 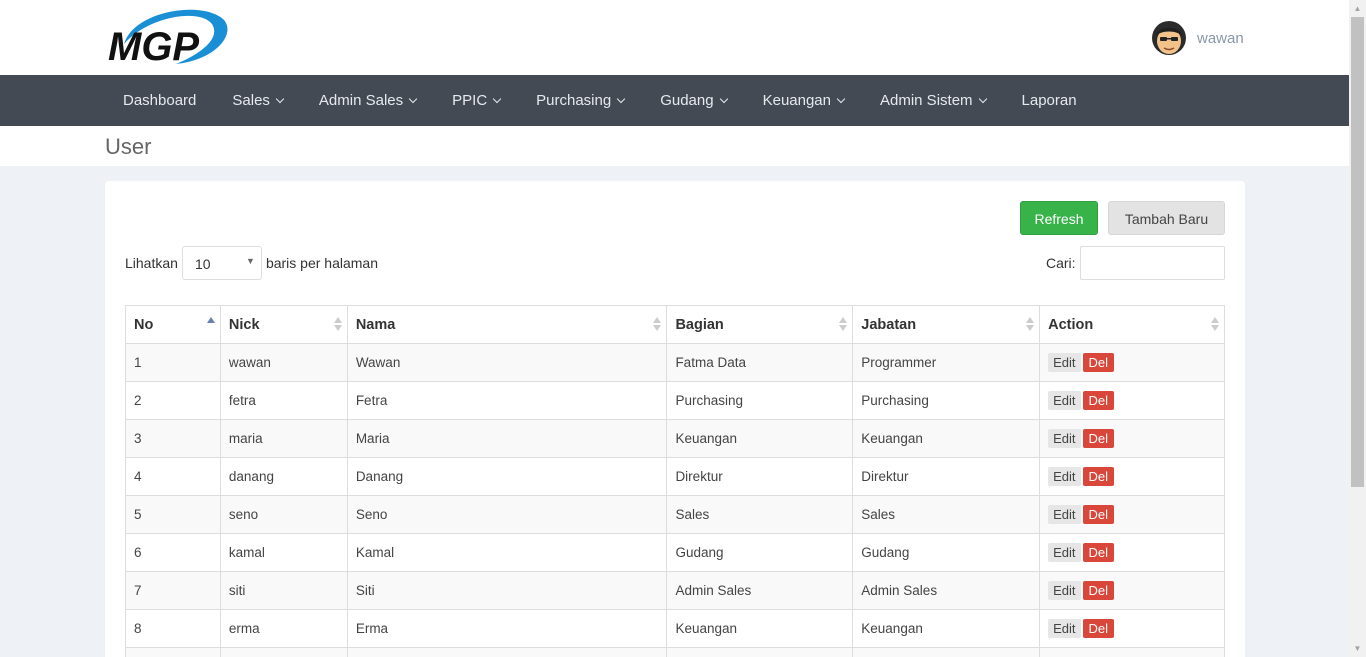 I want to click on column-header-label: Jabatan, so click(x=889, y=324).